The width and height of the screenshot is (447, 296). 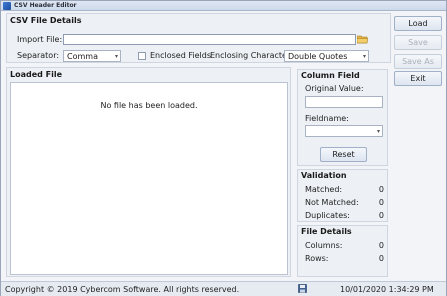 What do you see at coordinates (362, 39) in the screenshot?
I see `folder-icon` at bounding box center [362, 39].